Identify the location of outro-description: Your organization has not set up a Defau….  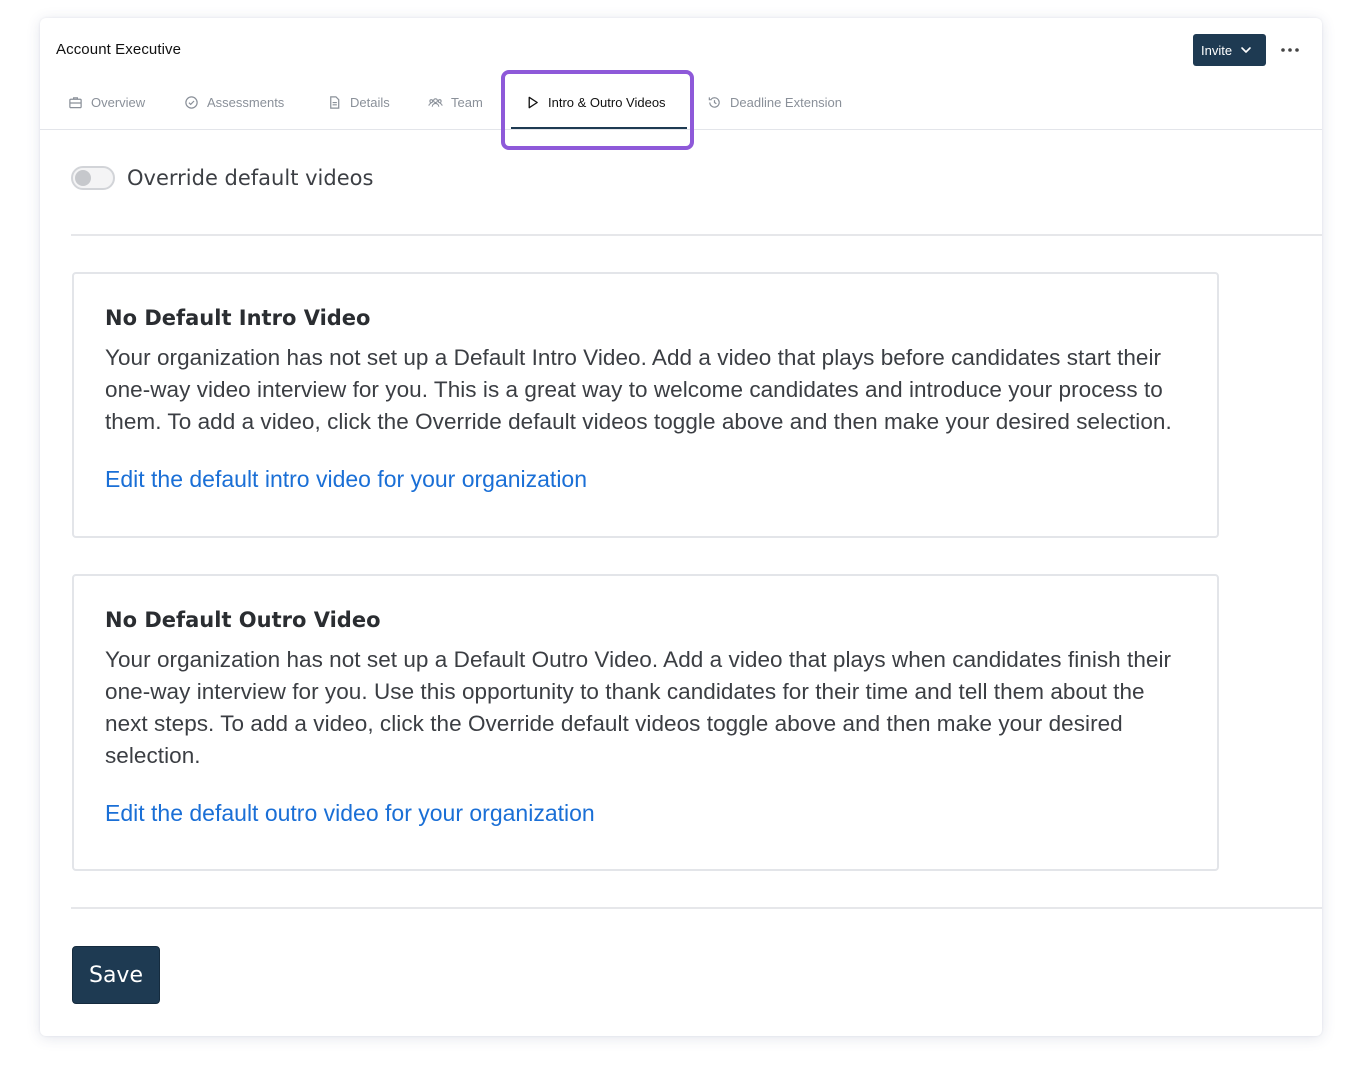
(638, 707).